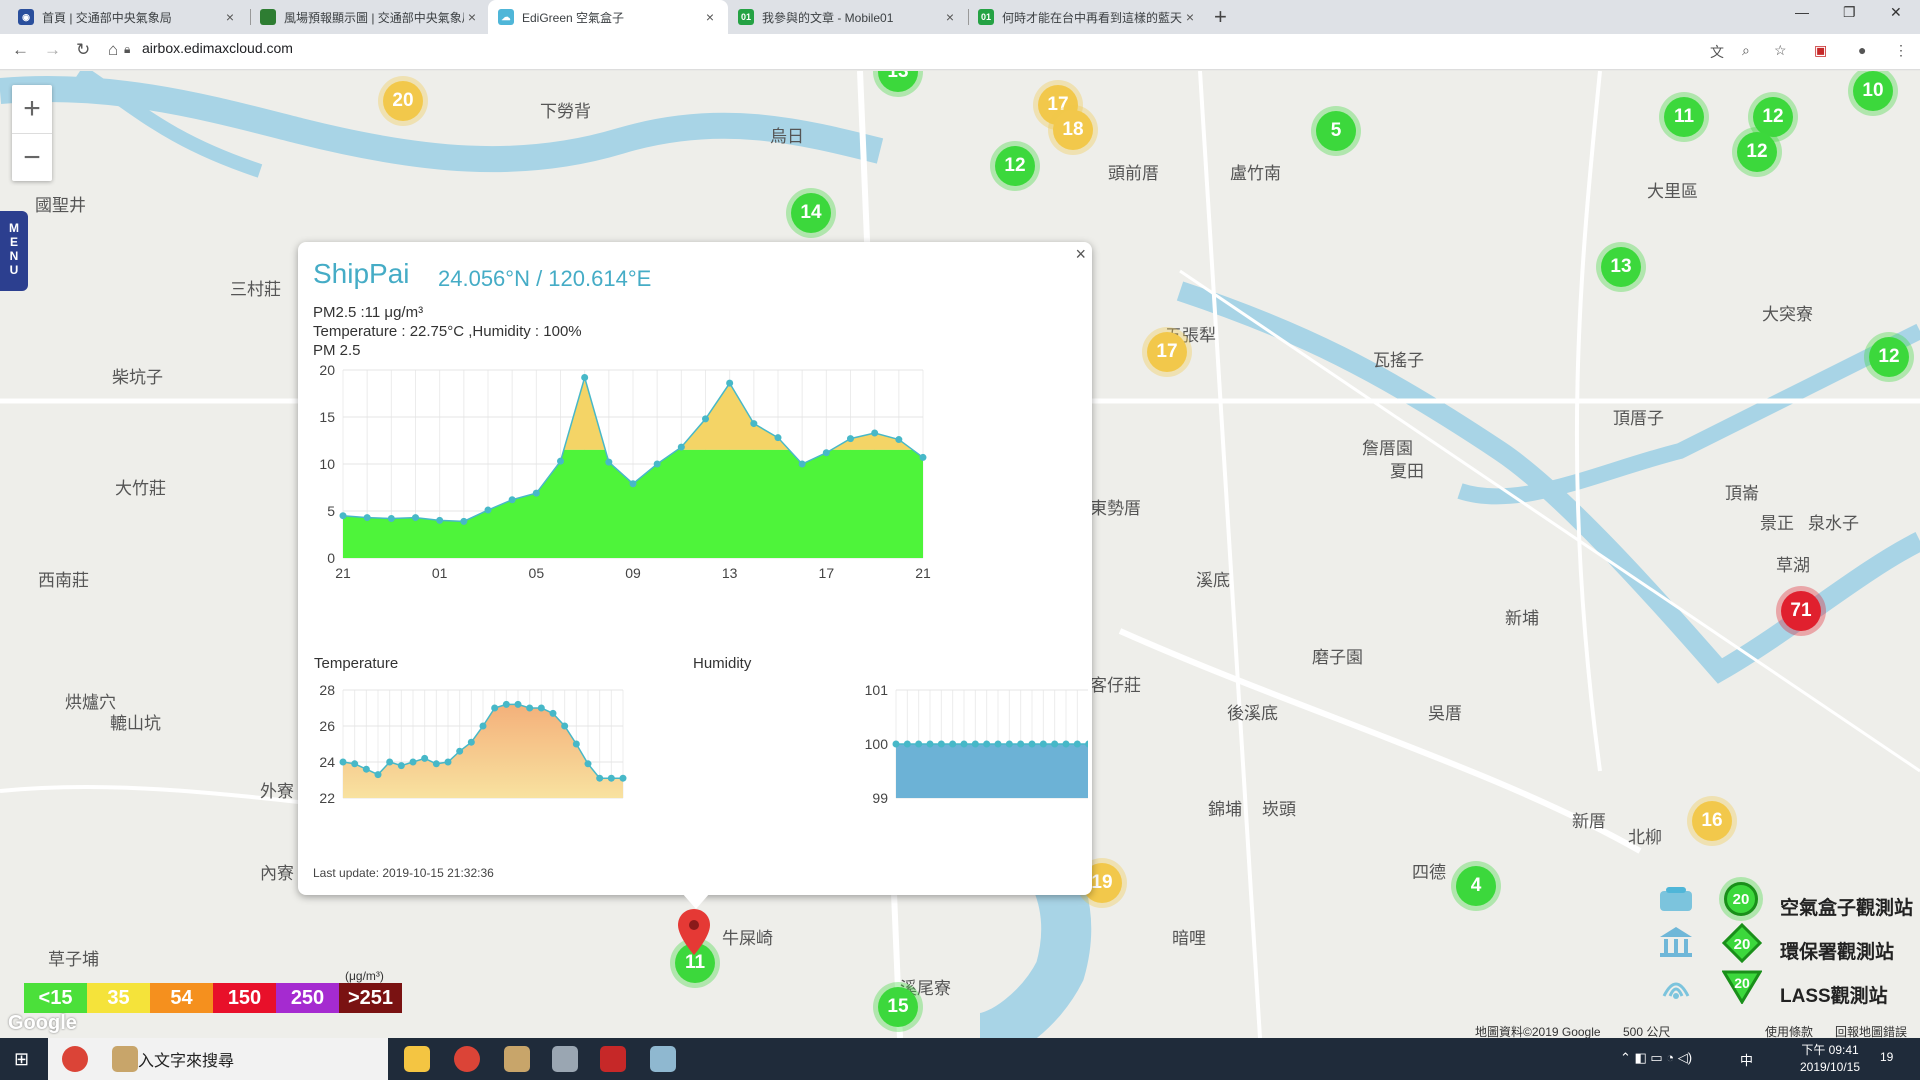 This screenshot has height=1080, width=1920. Describe the element at coordinates (52, 50) in the screenshot. I see `forward-icon: →` at that location.